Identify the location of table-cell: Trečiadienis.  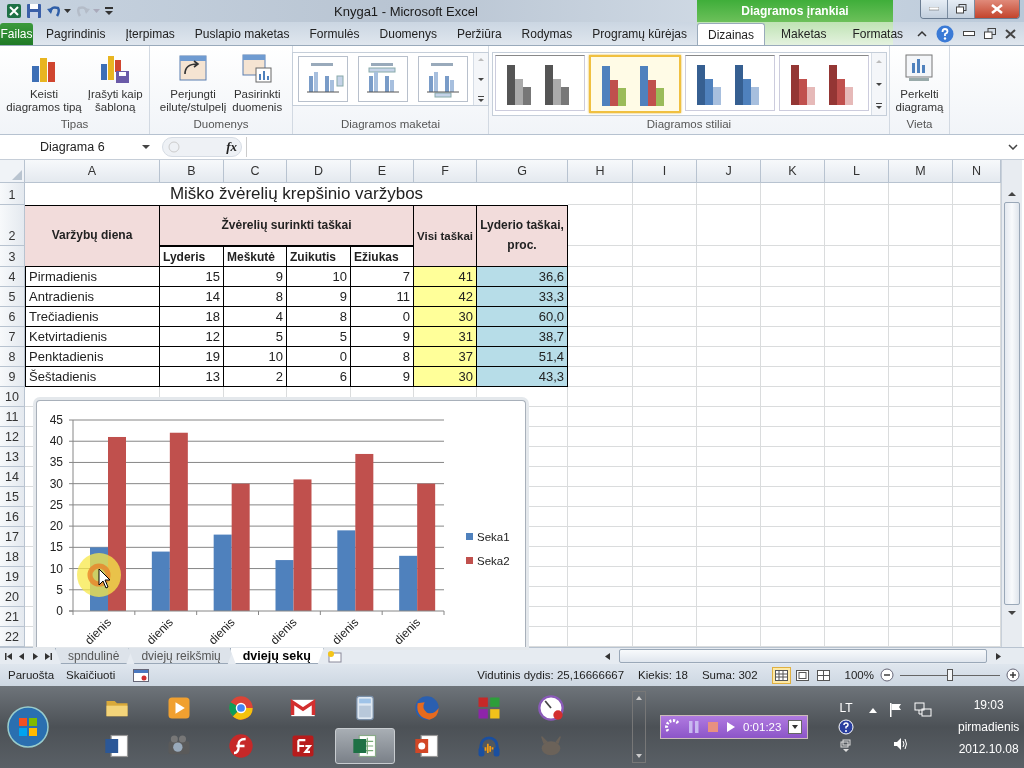
(92, 317).